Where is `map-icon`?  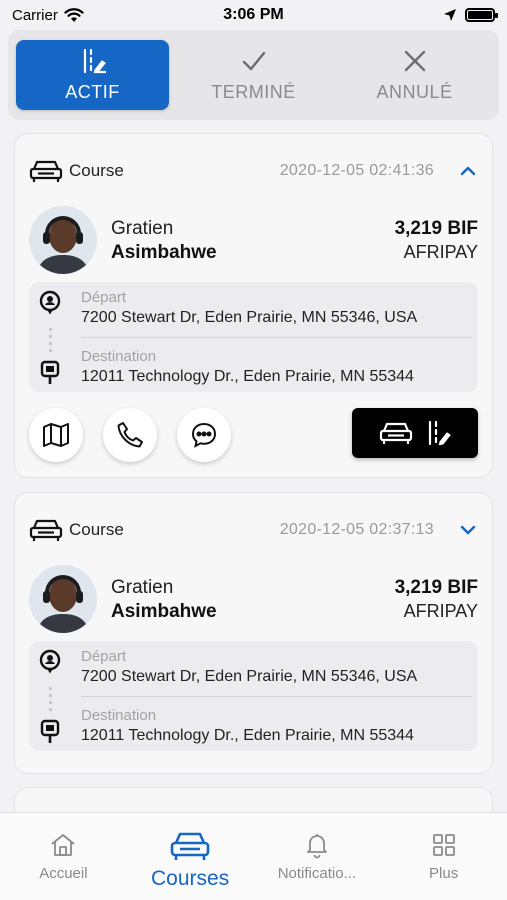 map-icon is located at coordinates (56, 435).